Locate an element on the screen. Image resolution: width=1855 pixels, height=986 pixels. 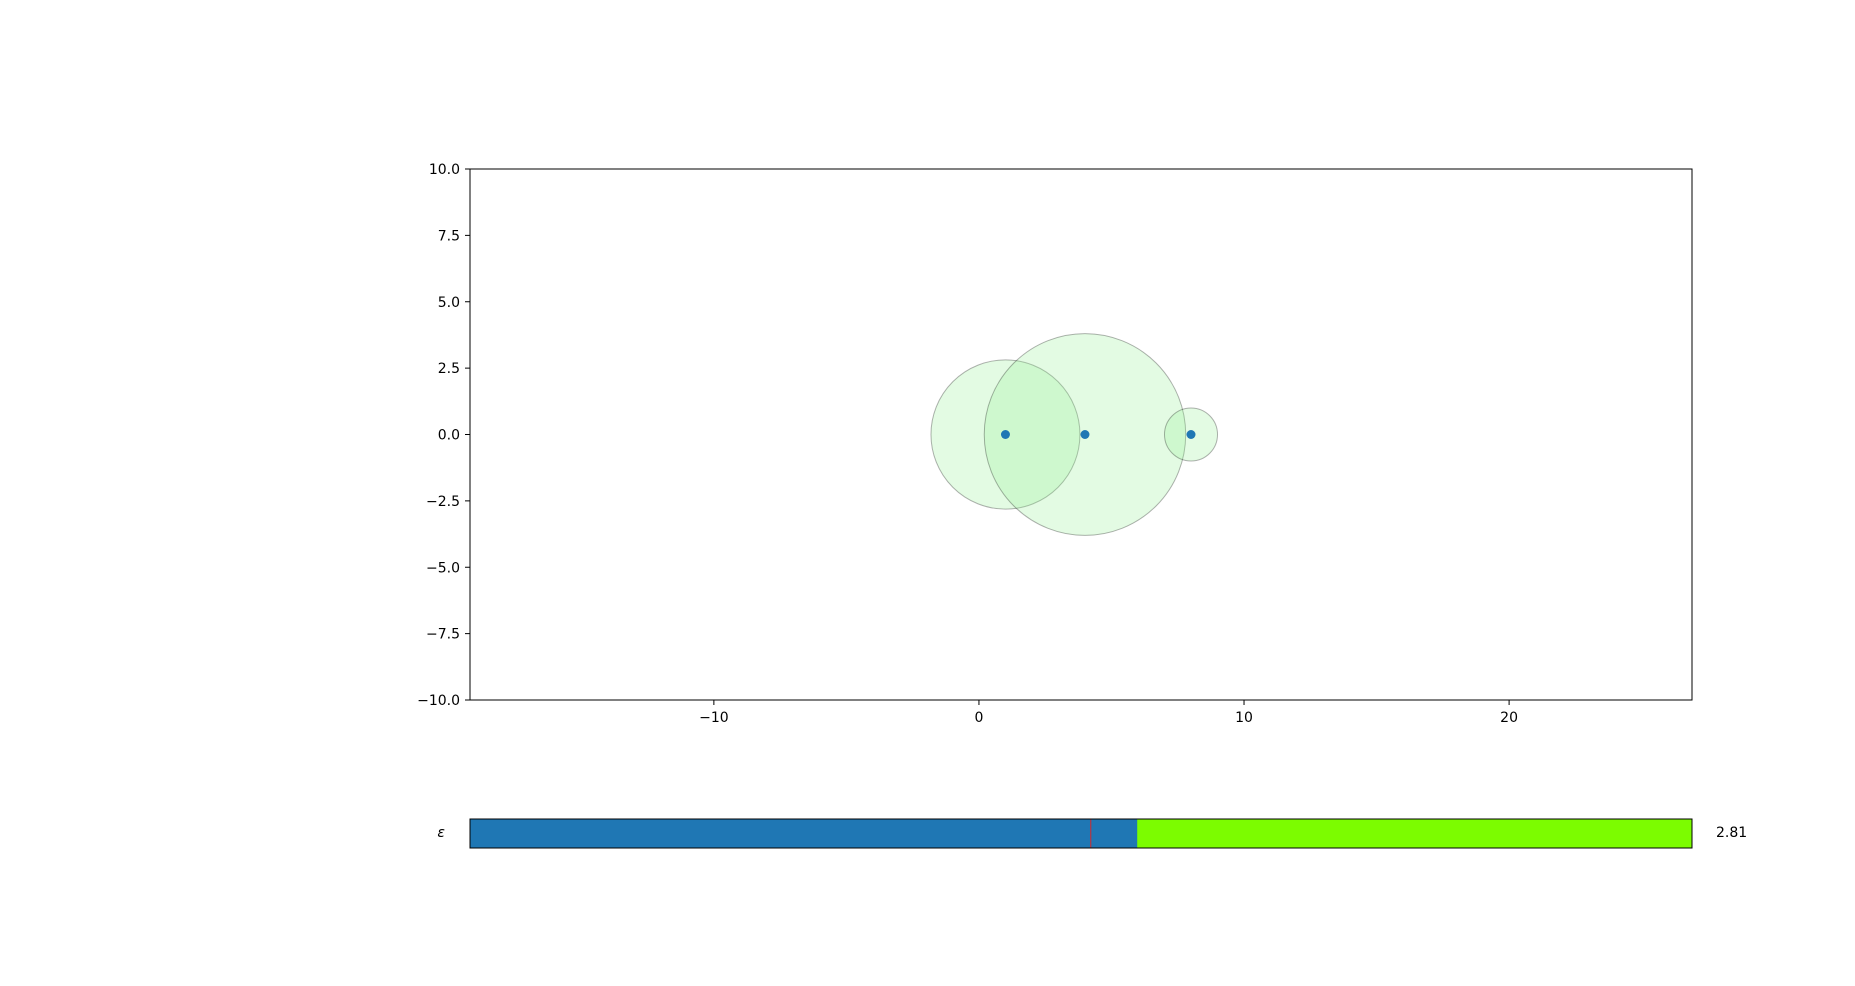
y-tick-label: 5.0 is located at coordinates (449, 303).